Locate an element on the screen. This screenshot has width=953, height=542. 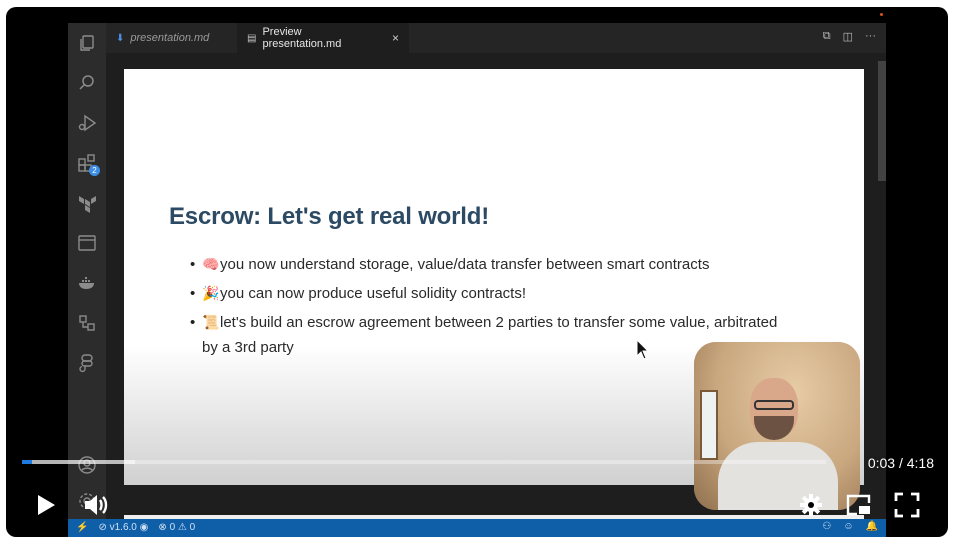
fullscreen-button is located at coordinates (907, 505).